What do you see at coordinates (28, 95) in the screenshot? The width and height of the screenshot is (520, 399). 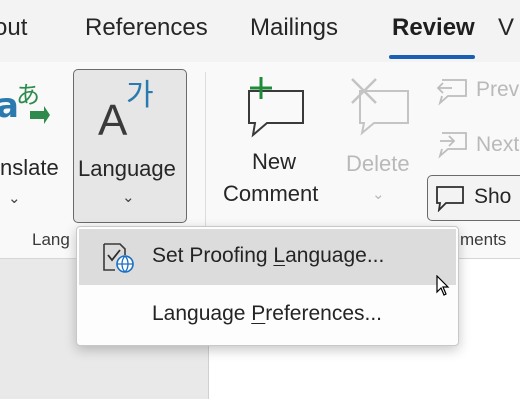 I see `svg-text: あ` at bounding box center [28, 95].